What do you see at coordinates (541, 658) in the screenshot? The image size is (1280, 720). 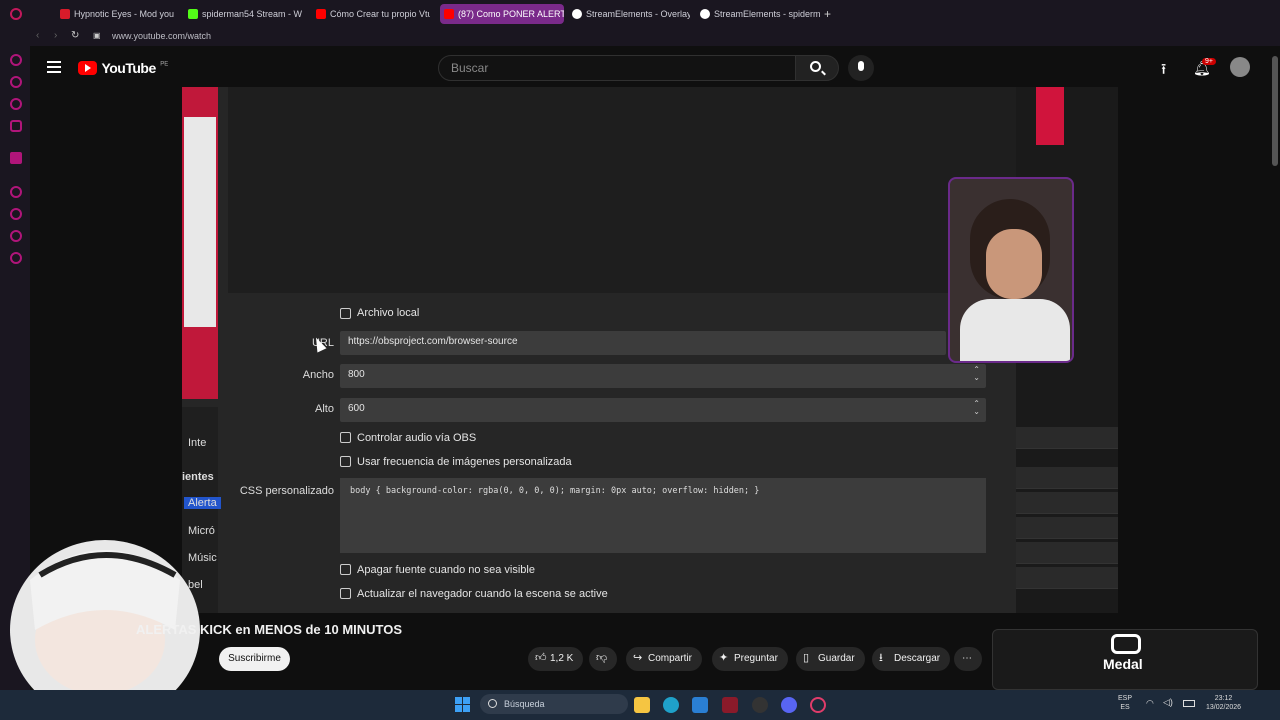 I see `thumbs-up-icon: 👍︎` at bounding box center [541, 658].